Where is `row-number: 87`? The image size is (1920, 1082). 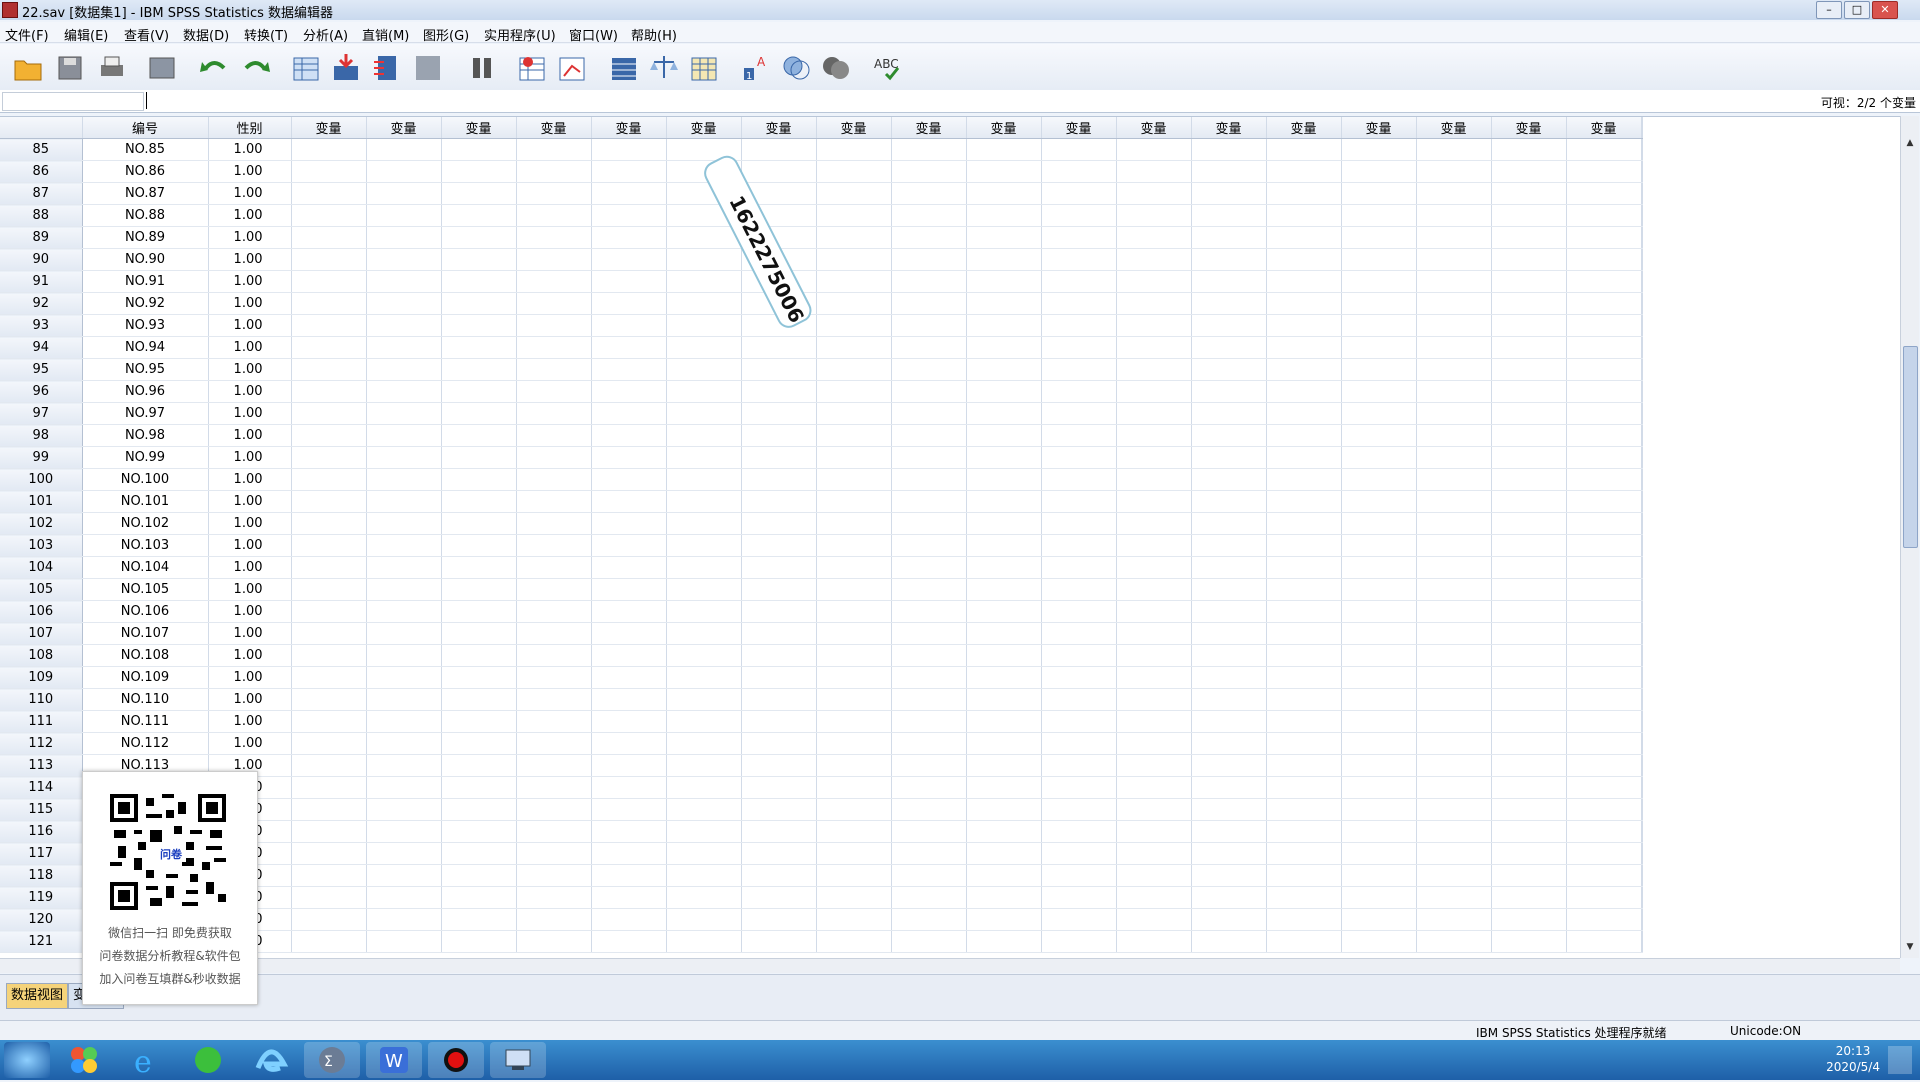
row-number: 87 is located at coordinates (41, 193).